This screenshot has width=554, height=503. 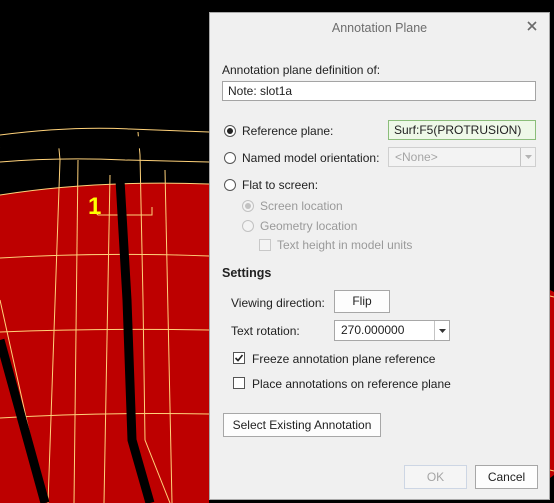 I want to click on text-rotation-select: 270.000000, so click(x=392, y=330).